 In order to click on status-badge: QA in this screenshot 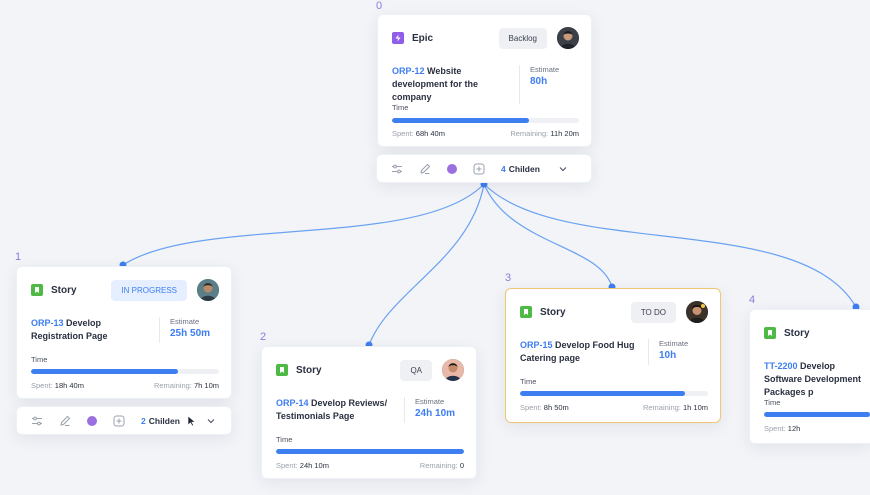, I will do `click(416, 370)`.